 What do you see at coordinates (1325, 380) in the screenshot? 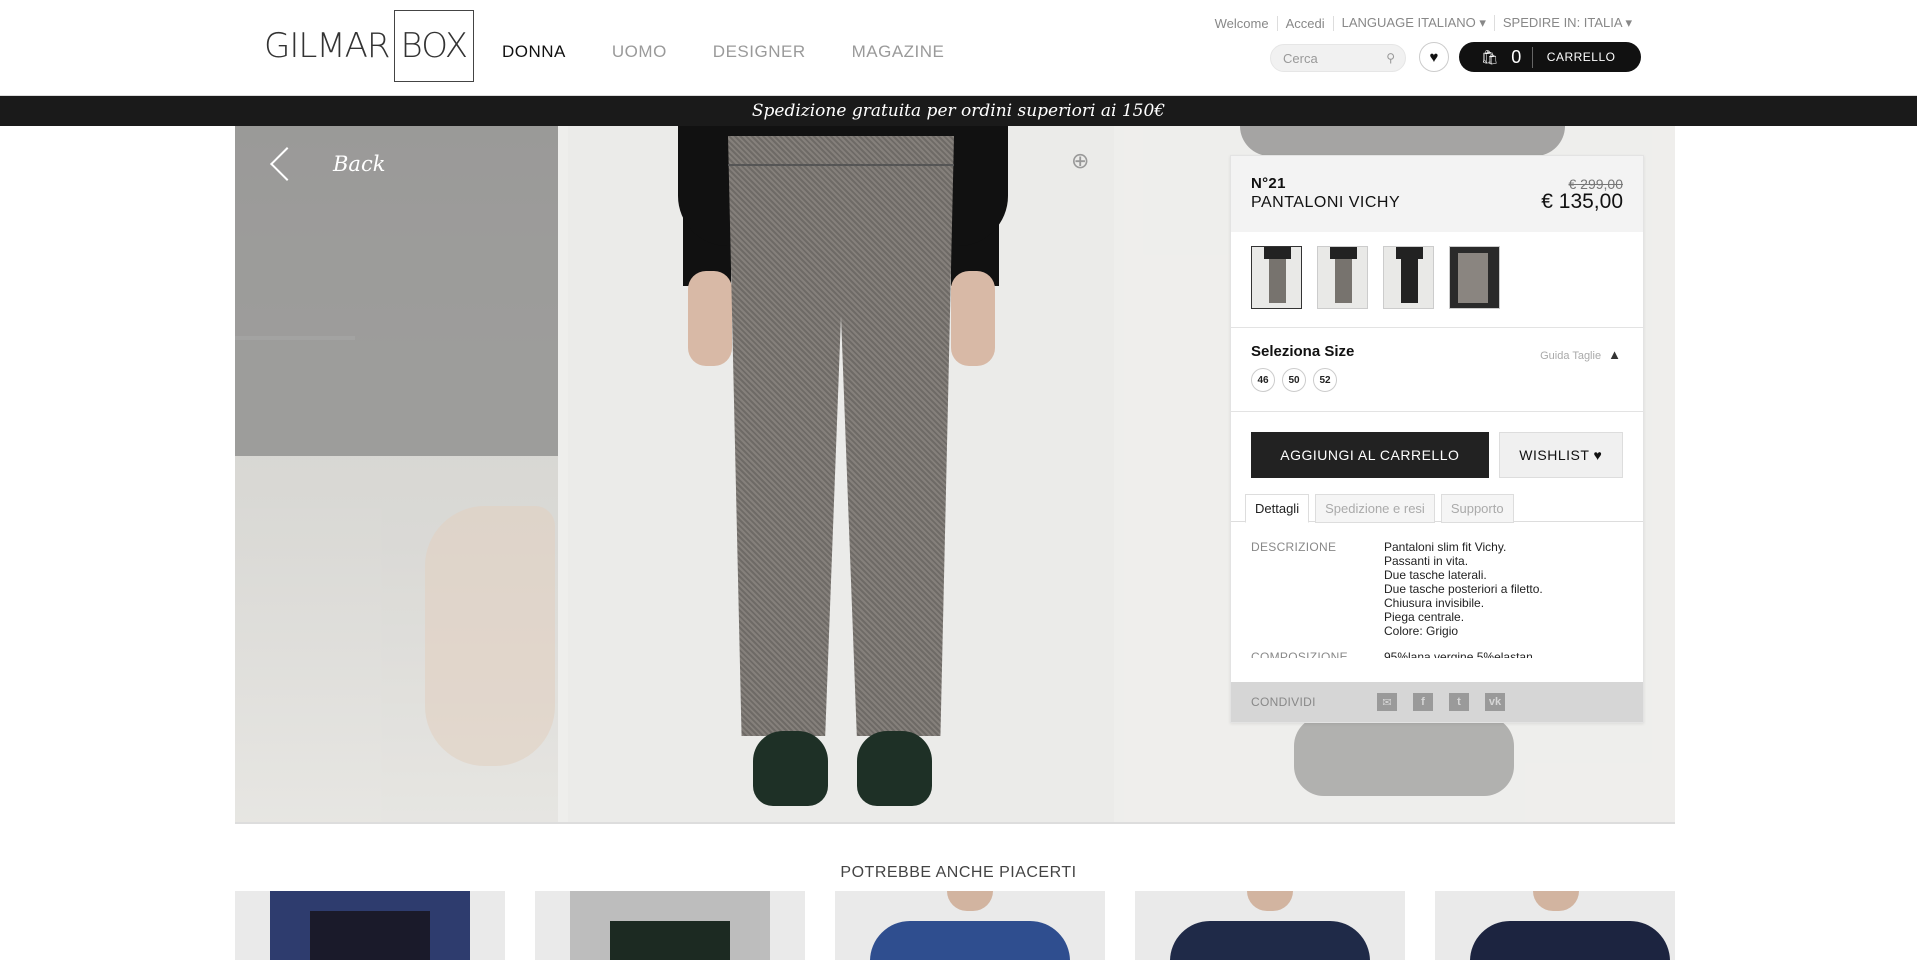
I see `size-option-52: 52` at bounding box center [1325, 380].